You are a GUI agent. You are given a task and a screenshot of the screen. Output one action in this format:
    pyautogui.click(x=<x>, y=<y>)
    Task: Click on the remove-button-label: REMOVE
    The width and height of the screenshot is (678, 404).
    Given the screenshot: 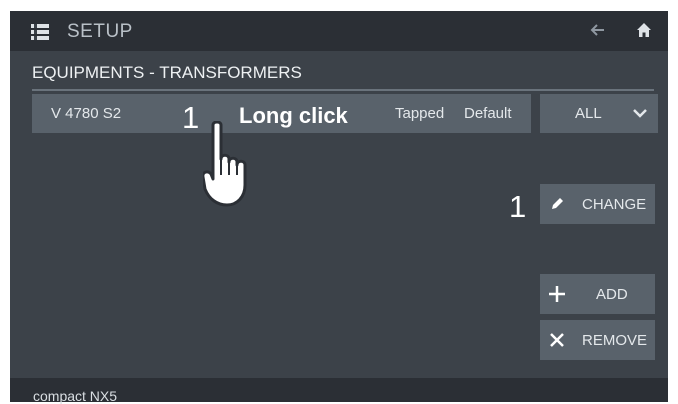 What is the action you would take?
    pyautogui.click(x=615, y=340)
    